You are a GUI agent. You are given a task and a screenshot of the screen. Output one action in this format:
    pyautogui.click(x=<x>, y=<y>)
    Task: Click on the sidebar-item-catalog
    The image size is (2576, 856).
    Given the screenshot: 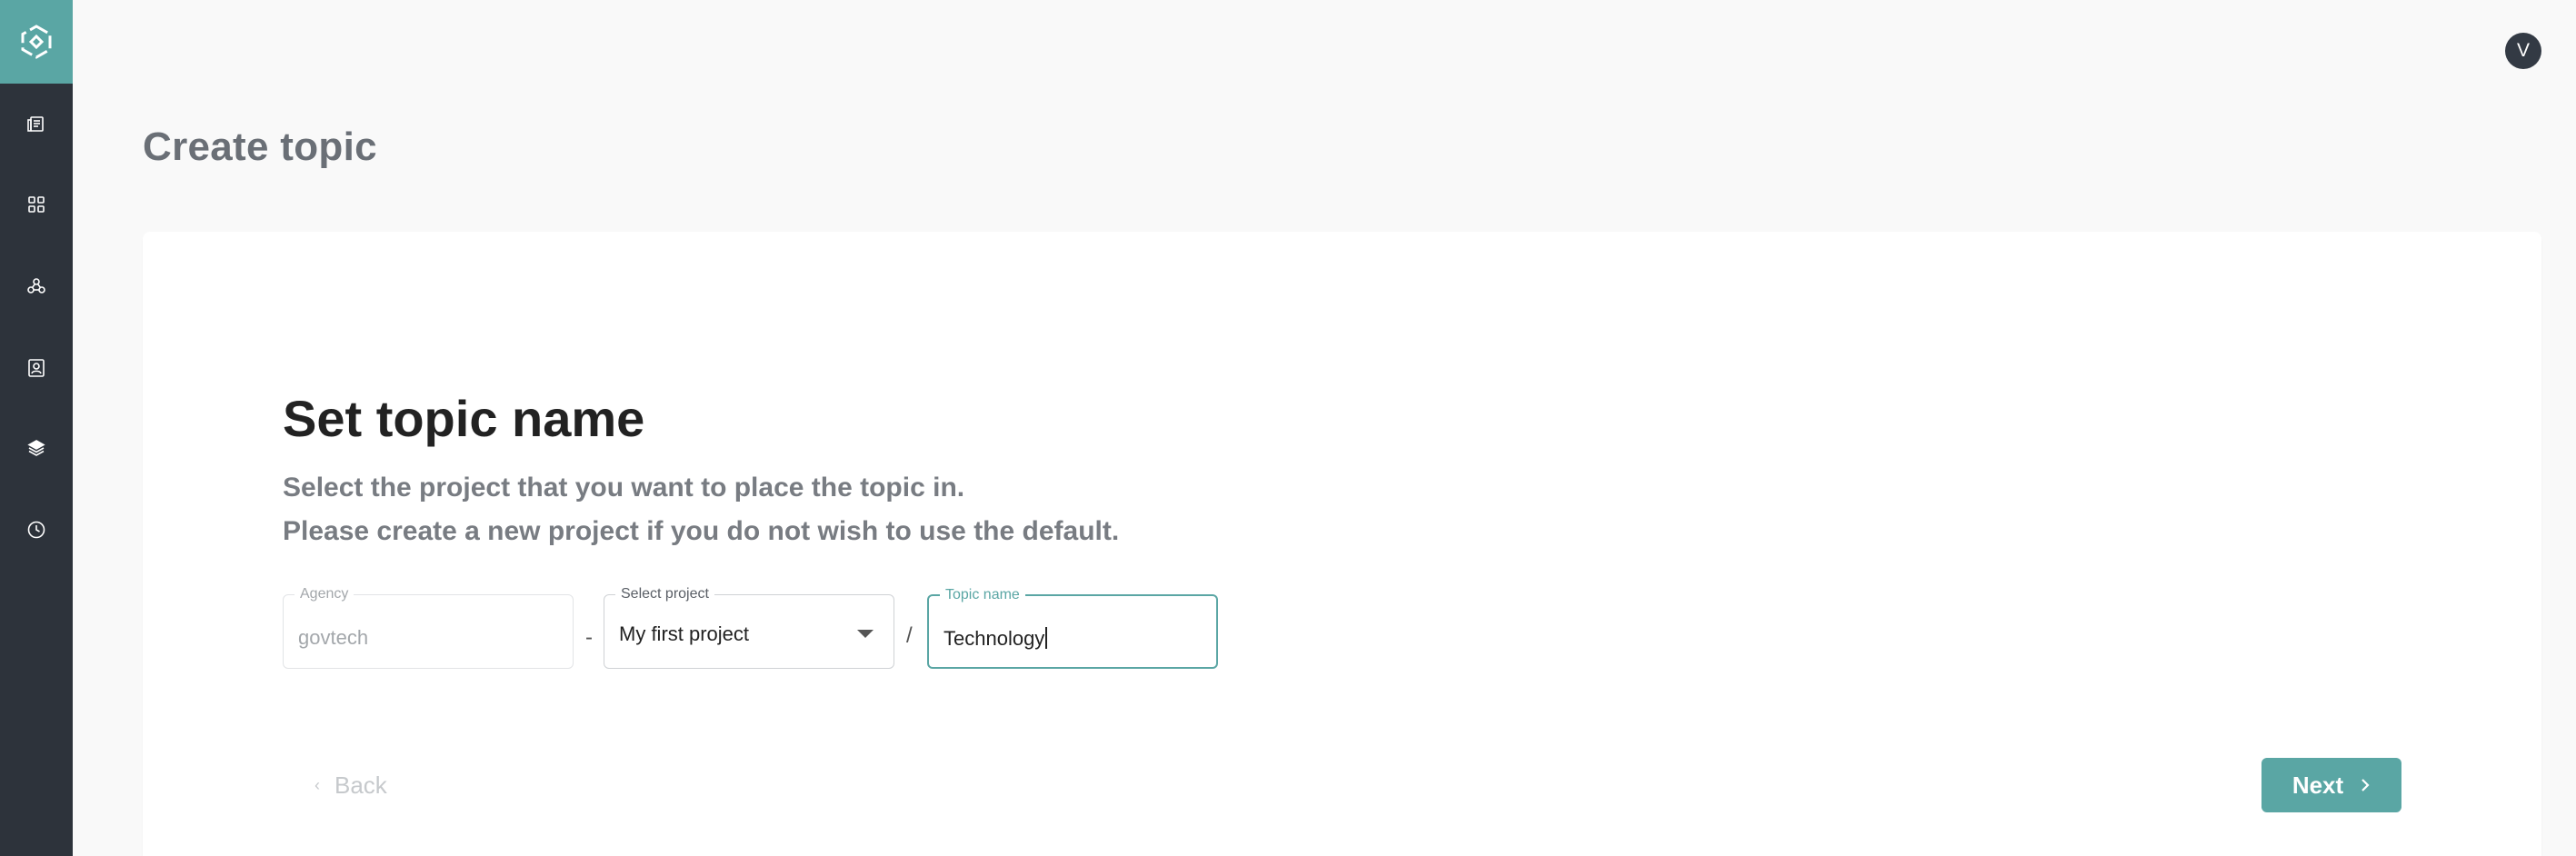 What is the action you would take?
    pyautogui.click(x=36, y=125)
    